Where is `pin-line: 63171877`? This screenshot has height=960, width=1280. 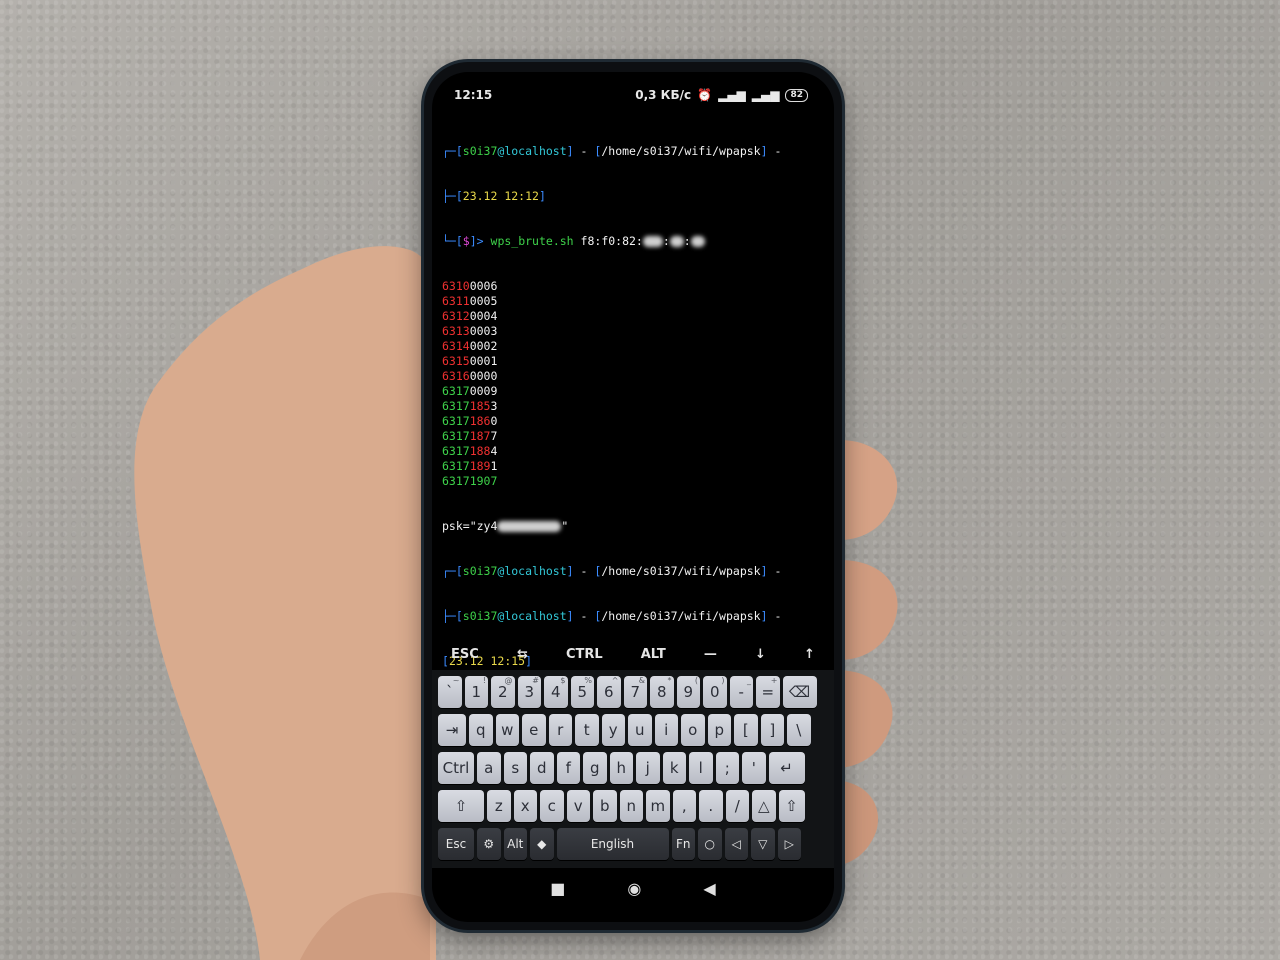 pin-line: 63171877 is located at coordinates (470, 436).